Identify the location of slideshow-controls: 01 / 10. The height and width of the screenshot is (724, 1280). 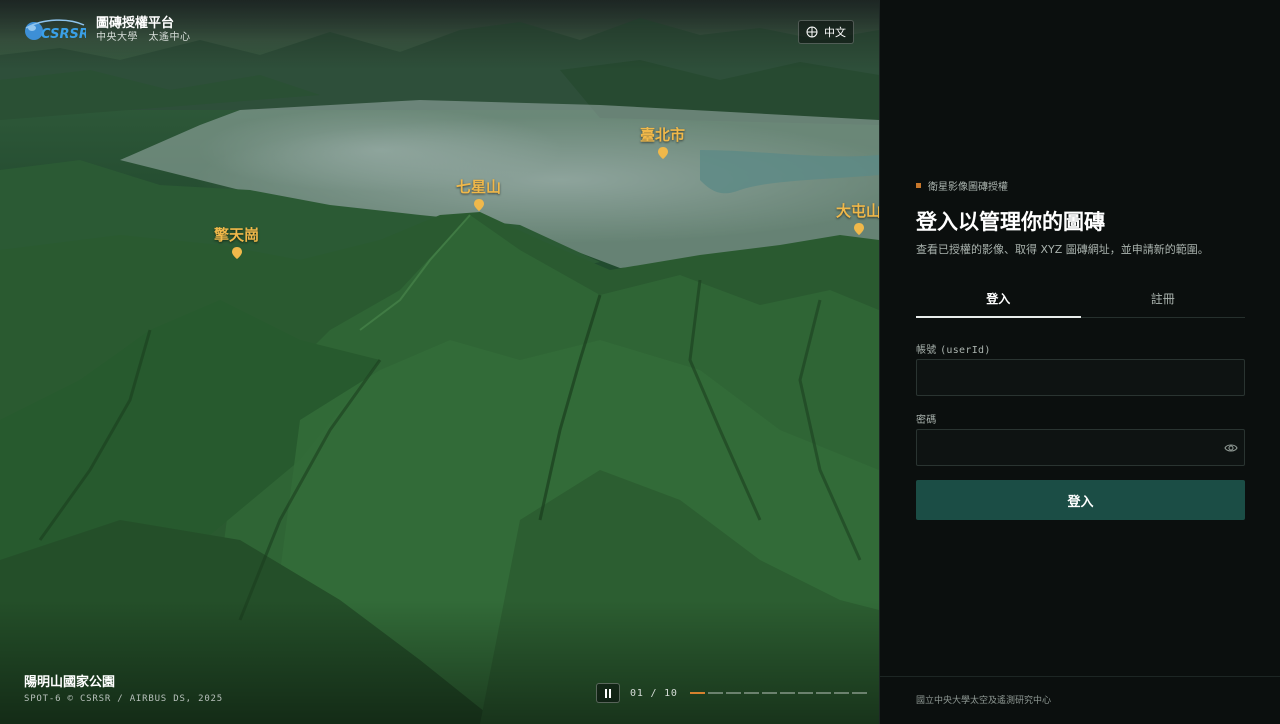
(731, 693).